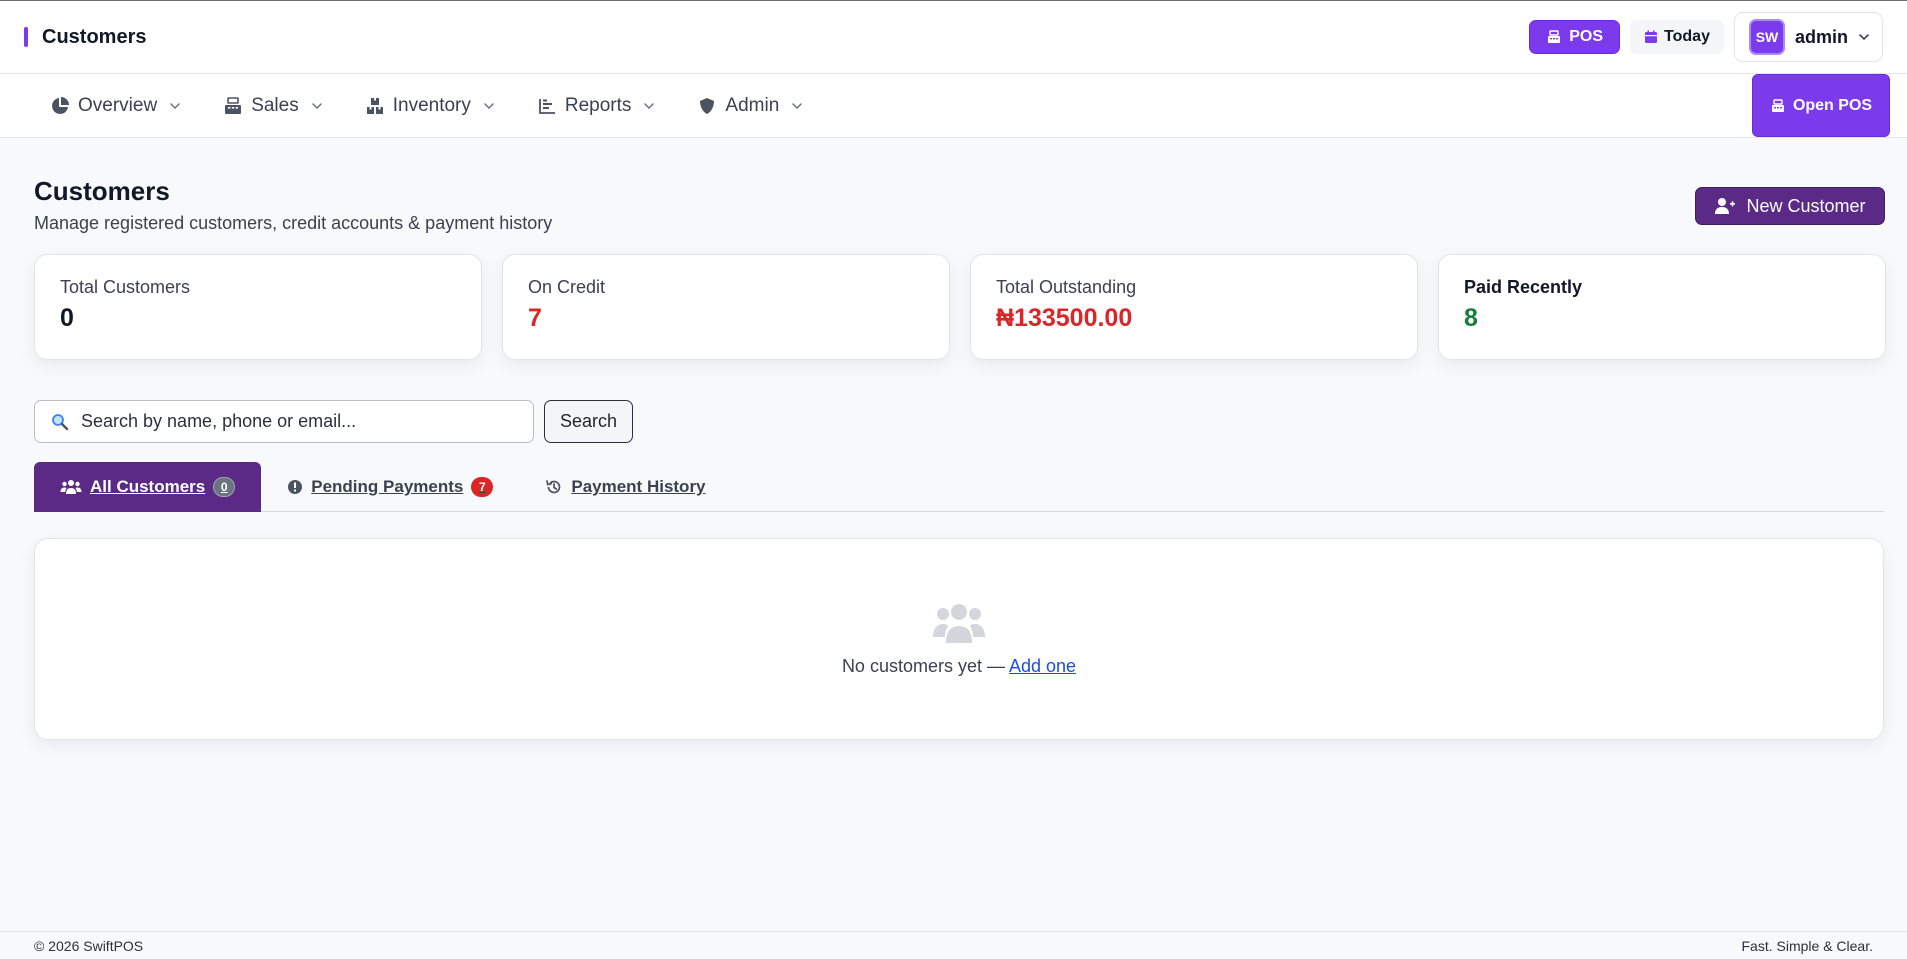 This screenshot has width=1907, height=959. Describe the element at coordinates (482, 487) in the screenshot. I see `count-badge: 7` at that location.